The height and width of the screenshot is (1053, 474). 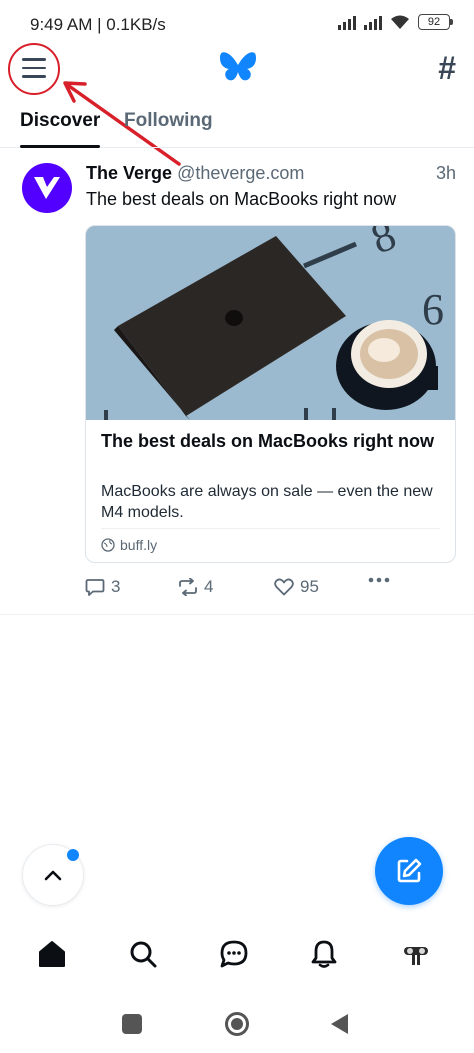 I want to click on tab-discover: Discover, so click(x=60, y=121).